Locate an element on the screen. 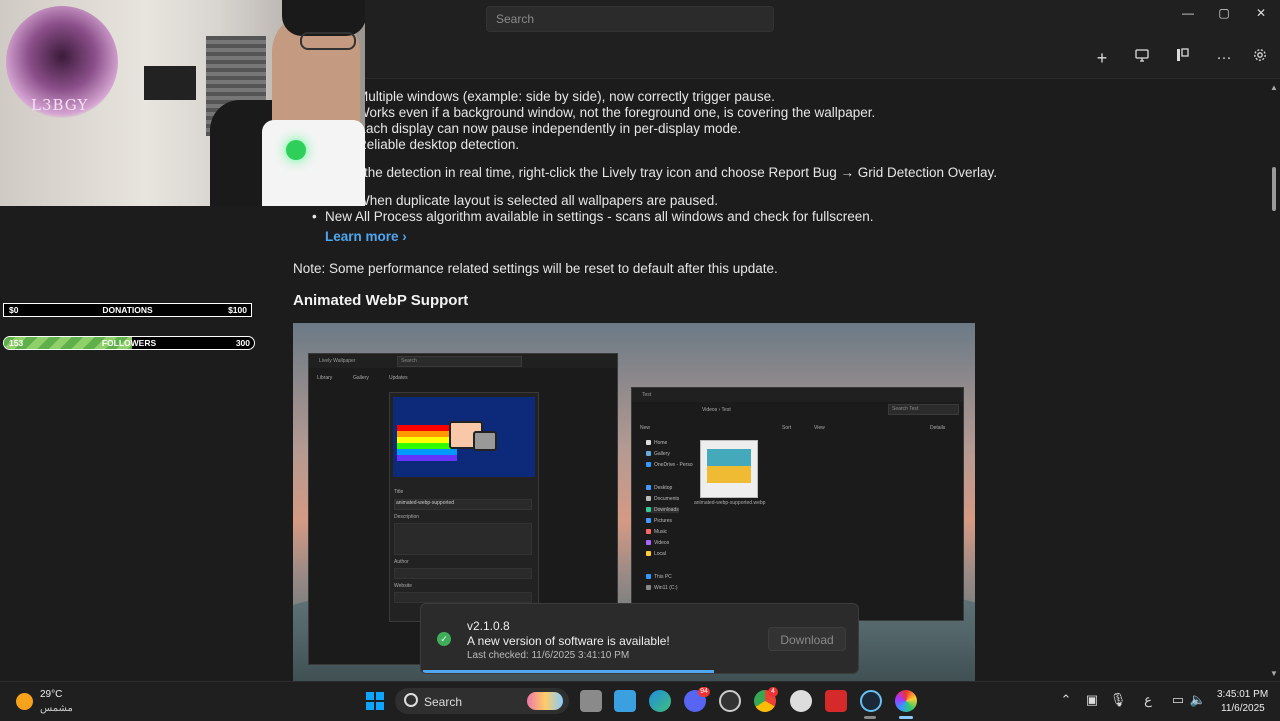  field-author-label: Author is located at coordinates (401, 562).